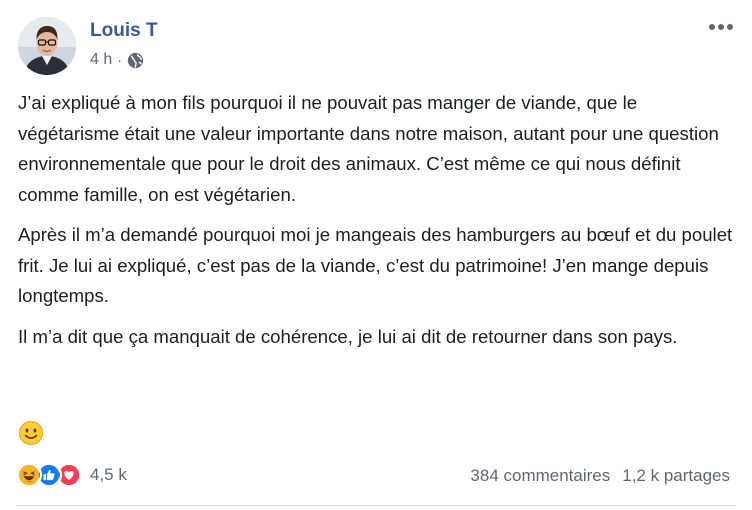 The height and width of the screenshot is (510, 752). I want to click on post-meta: 4 h ·, so click(117, 60).